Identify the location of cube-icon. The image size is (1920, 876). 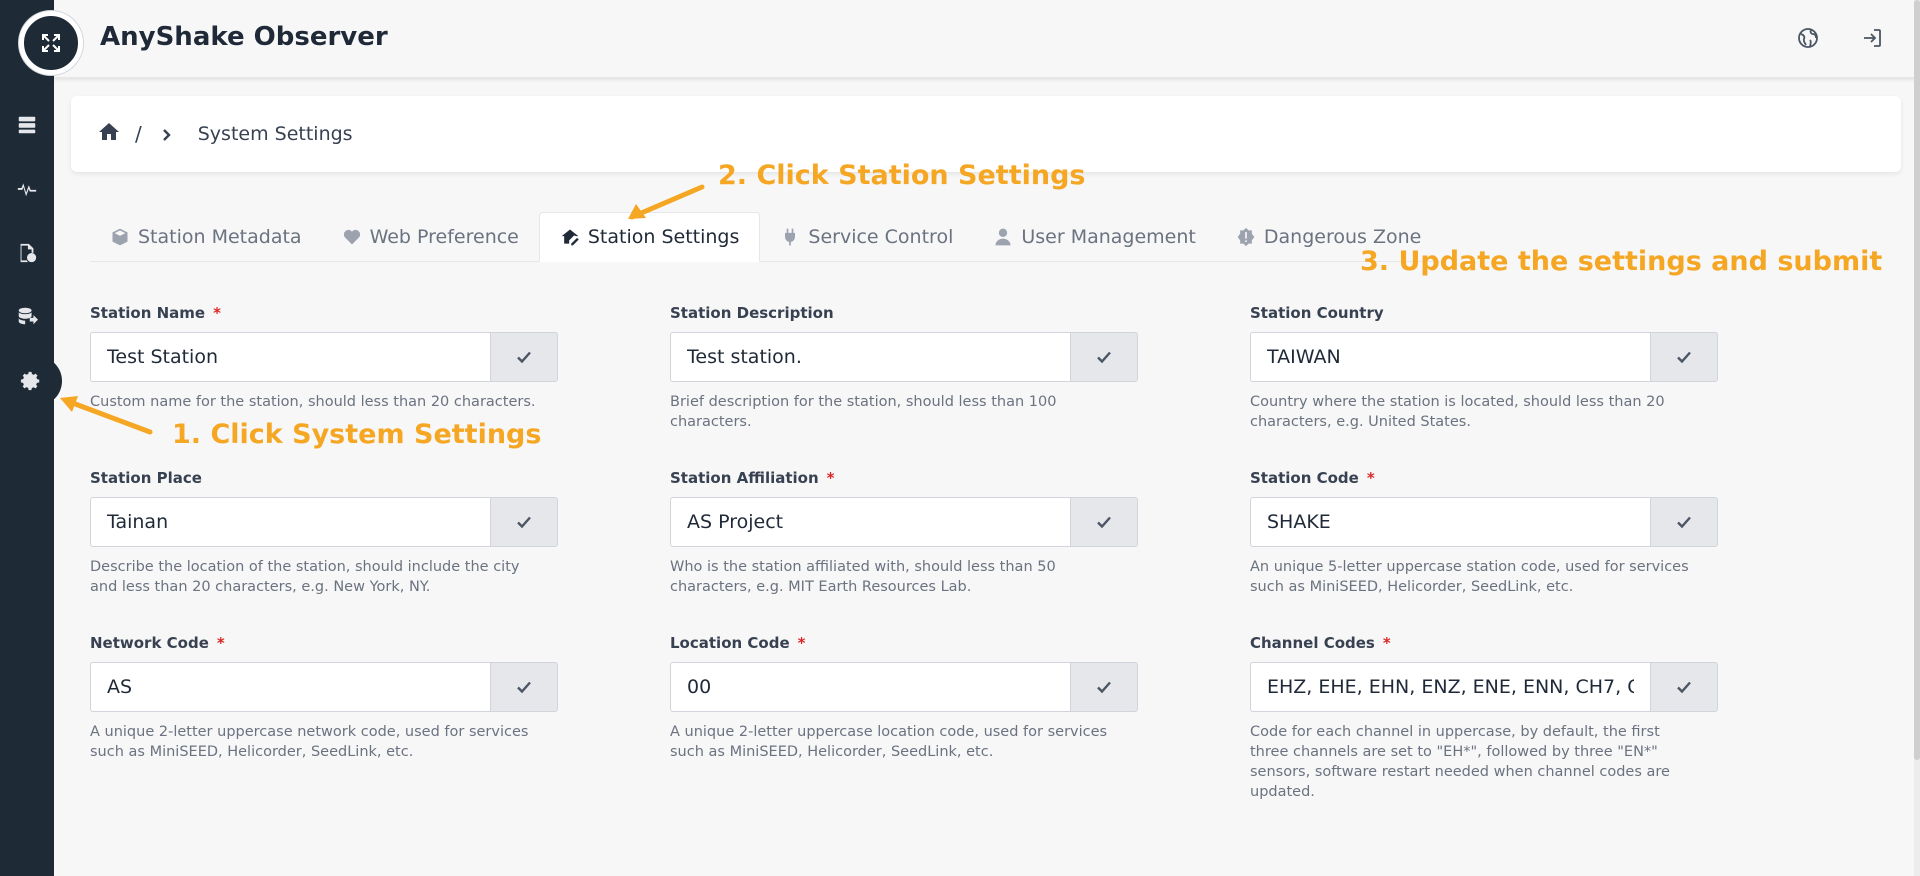
(120, 237).